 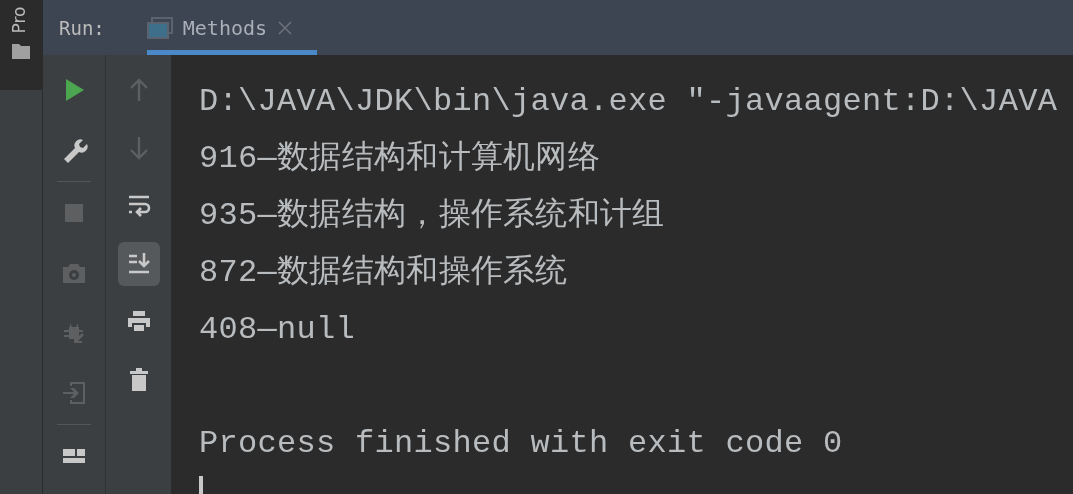 I want to click on console-line: 935—数据结构，操作系统和计组, so click(x=432, y=215).